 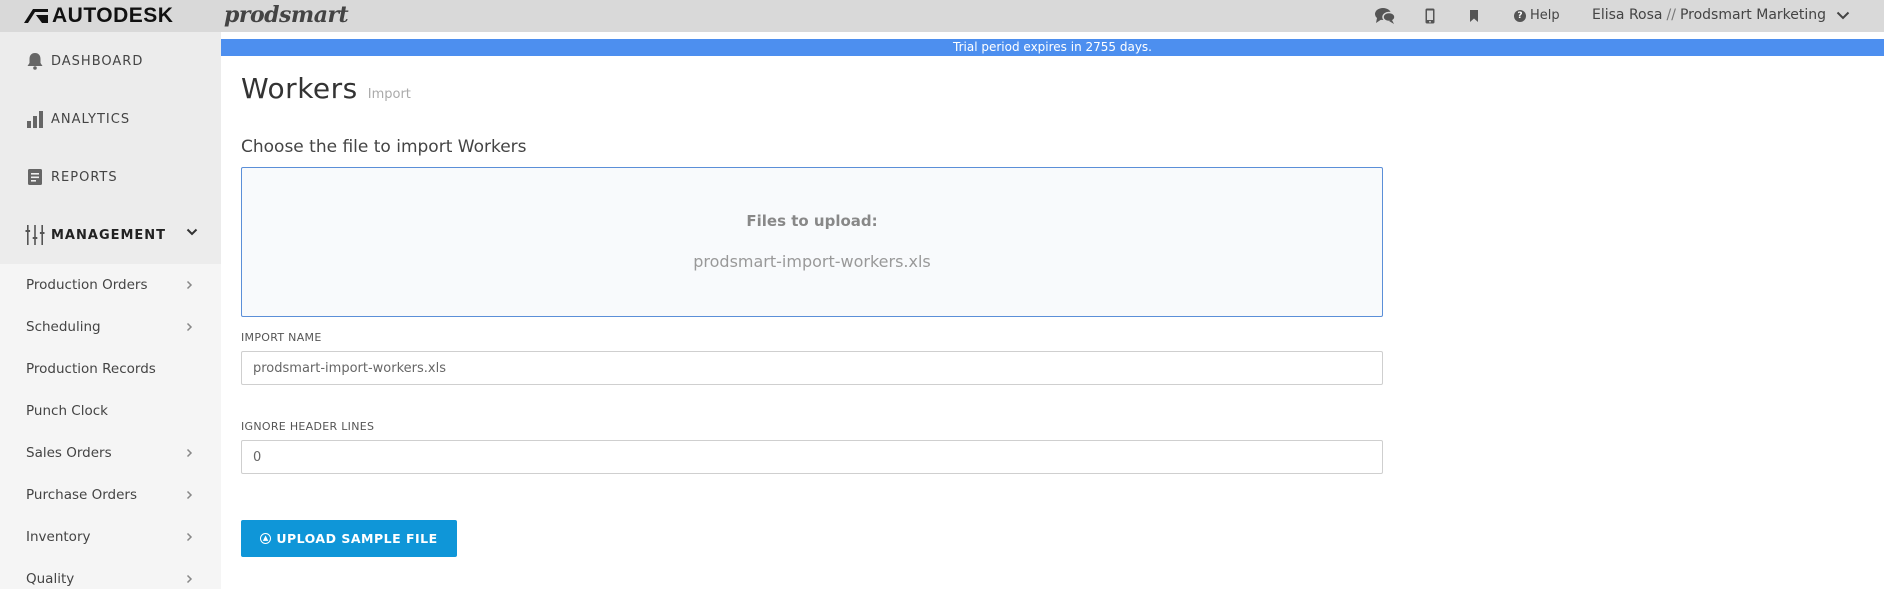 What do you see at coordinates (281, 337) in the screenshot?
I see `import-name-label: IMPORT NAME` at bounding box center [281, 337].